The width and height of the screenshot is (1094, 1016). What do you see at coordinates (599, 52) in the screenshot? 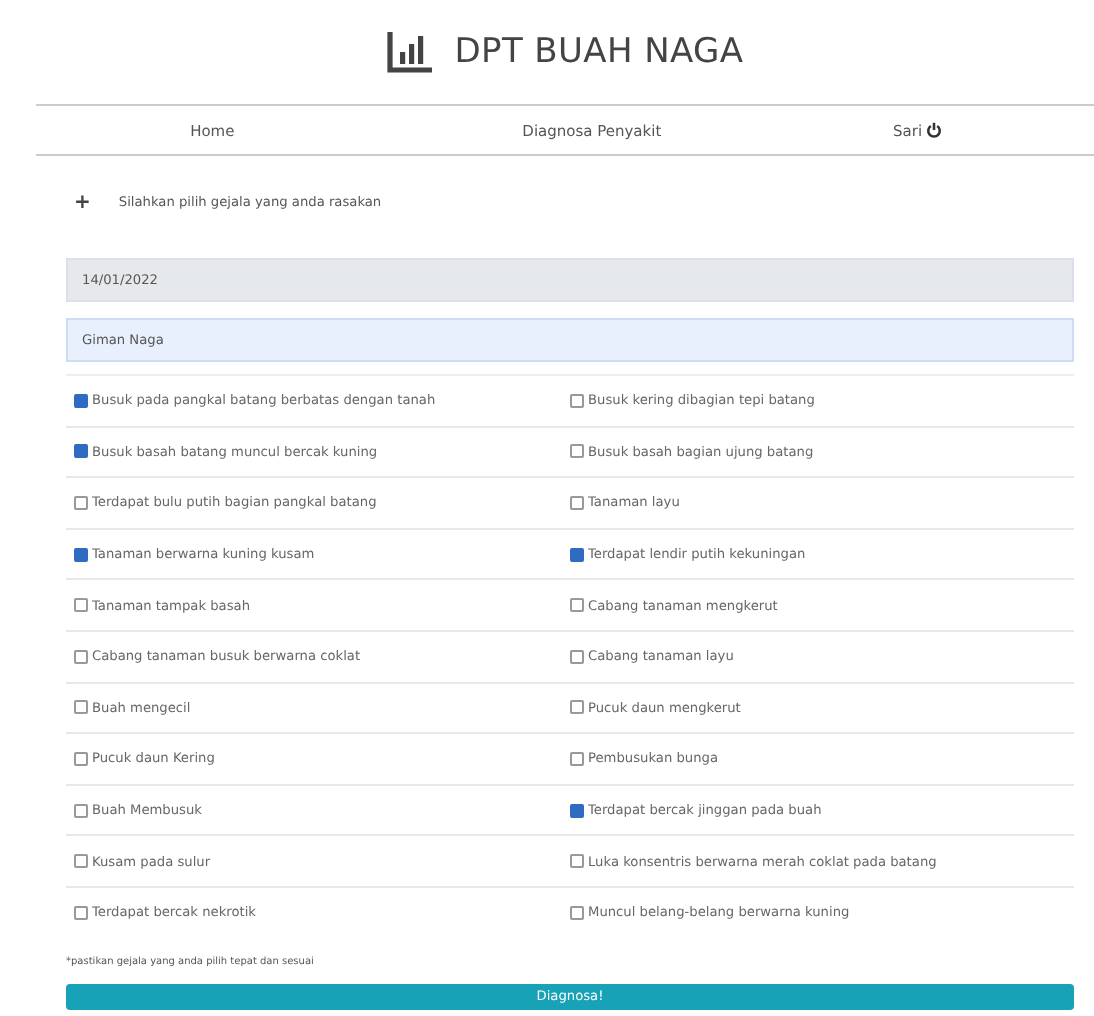
I see `app-title: DPT BUAH NAGA` at bounding box center [599, 52].